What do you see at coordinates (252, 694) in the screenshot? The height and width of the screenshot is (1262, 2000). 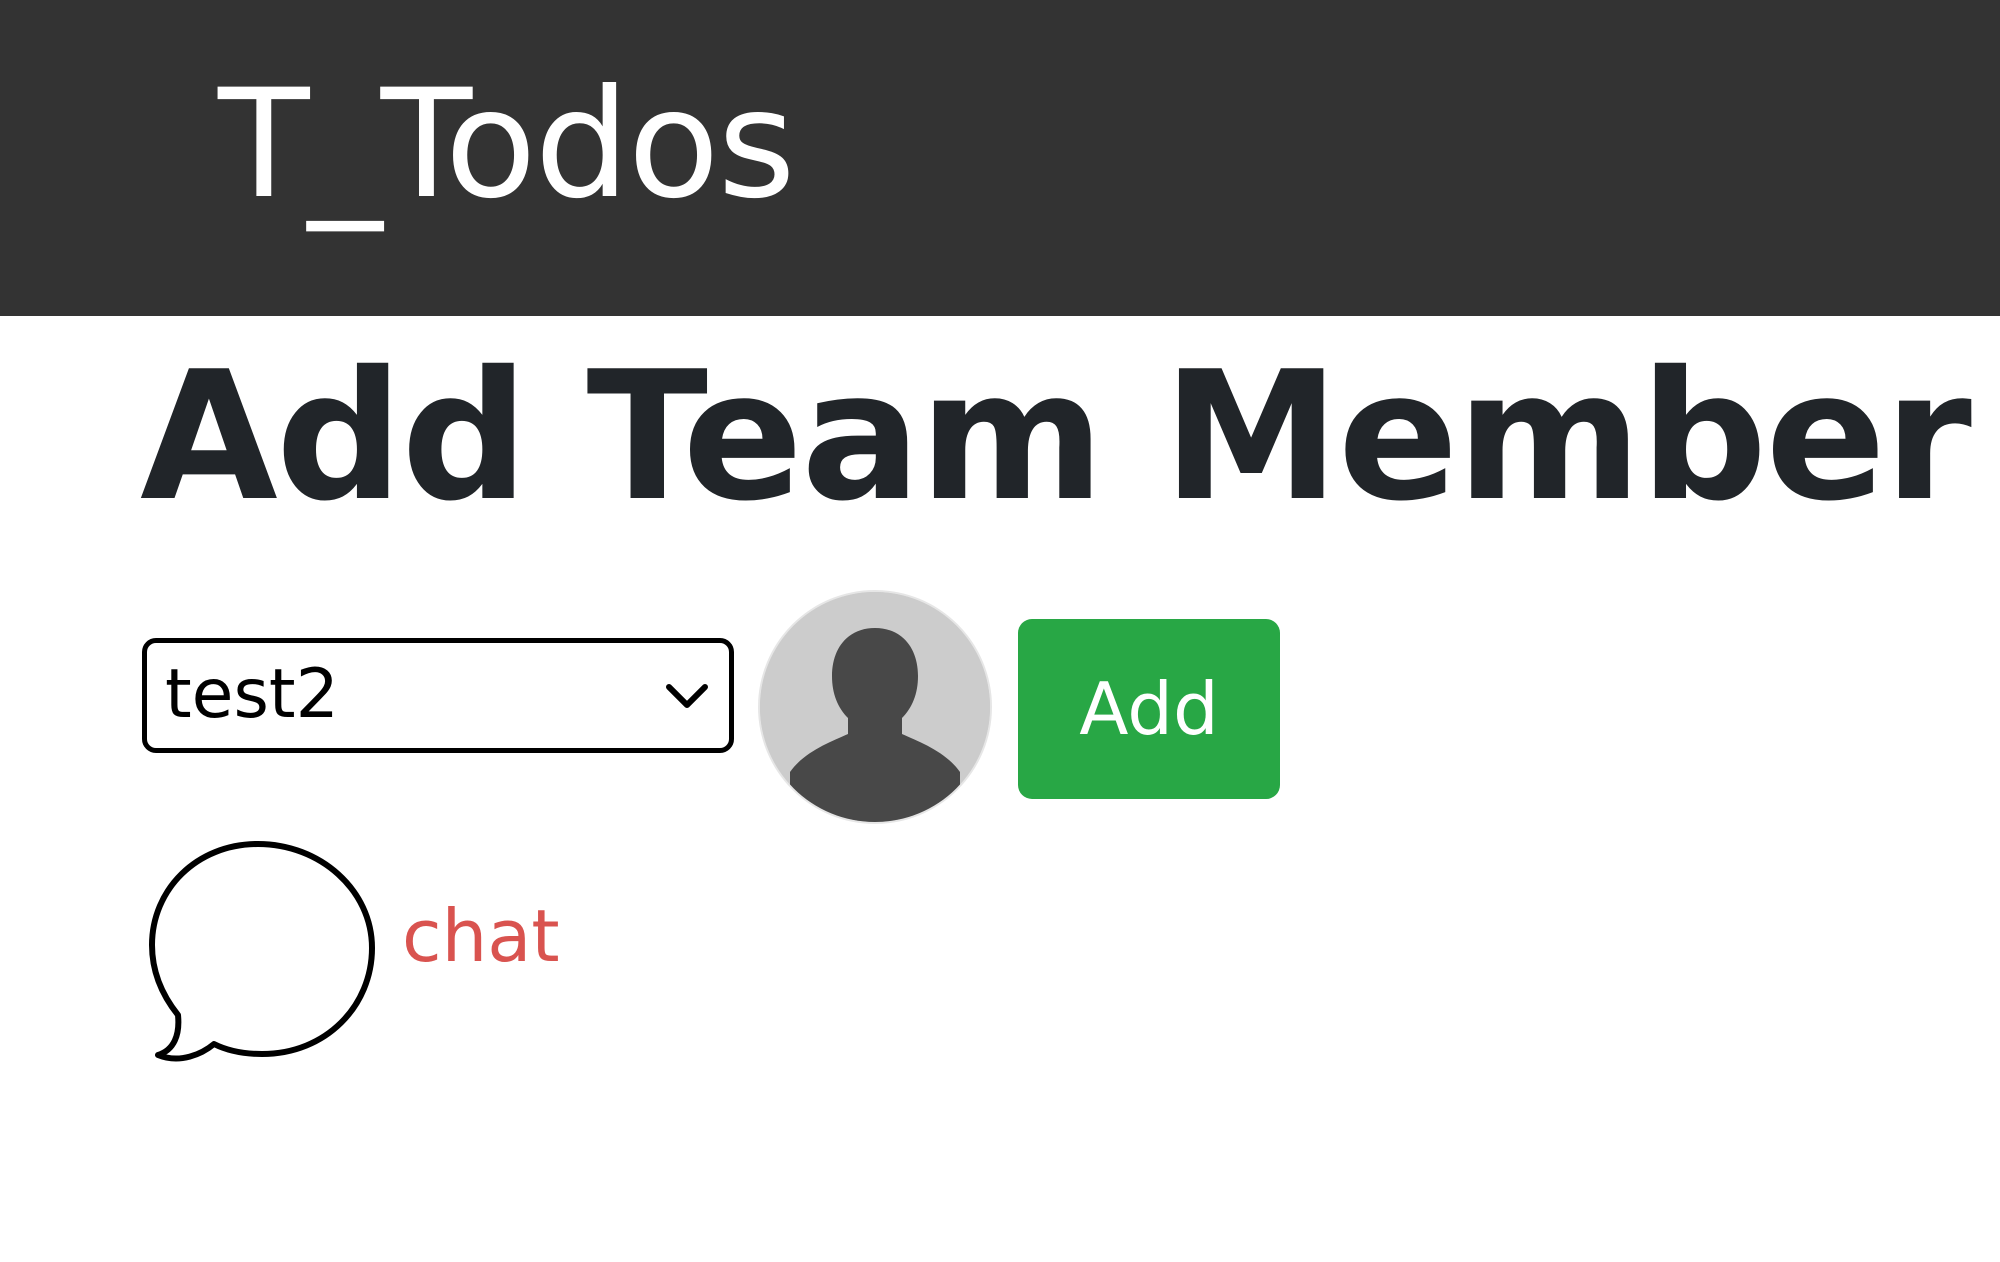 I see `member-select-value: test2` at bounding box center [252, 694].